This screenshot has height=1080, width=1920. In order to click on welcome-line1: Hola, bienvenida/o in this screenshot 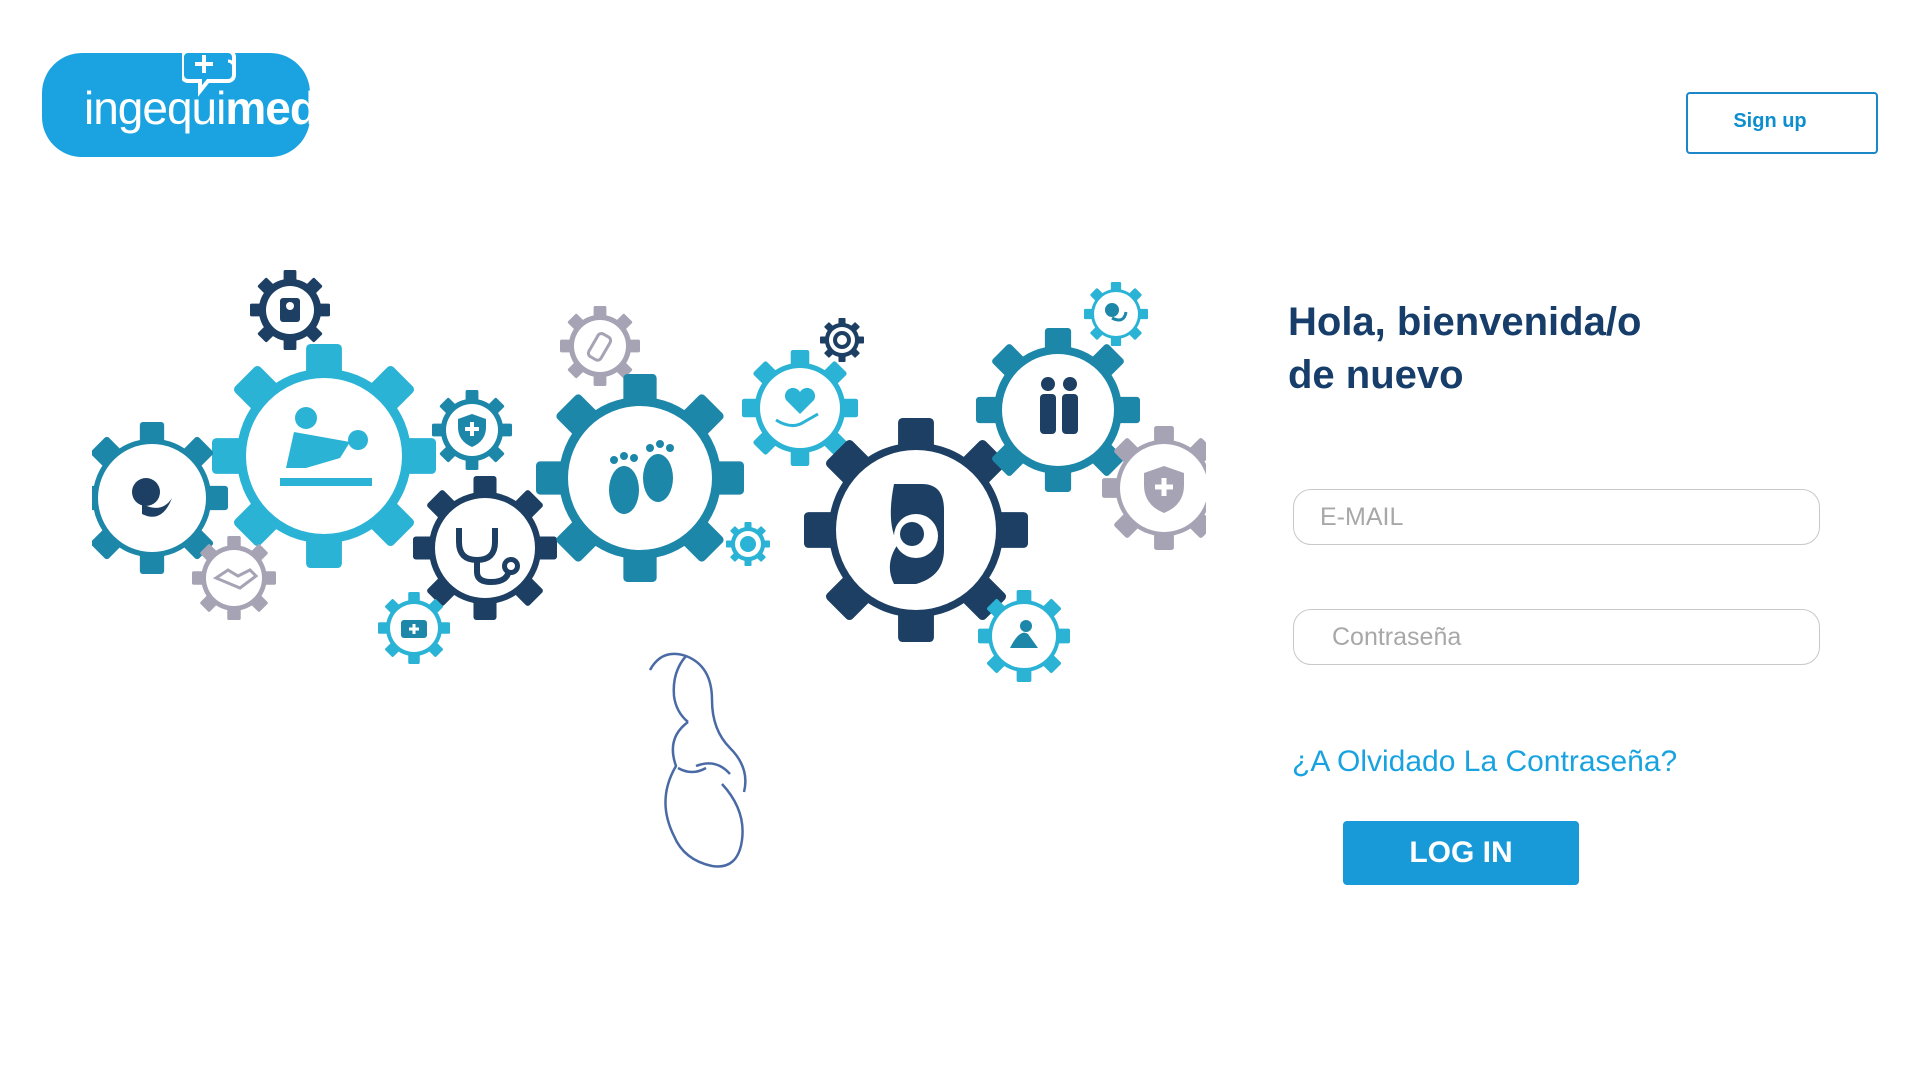, I will do `click(1465, 322)`.